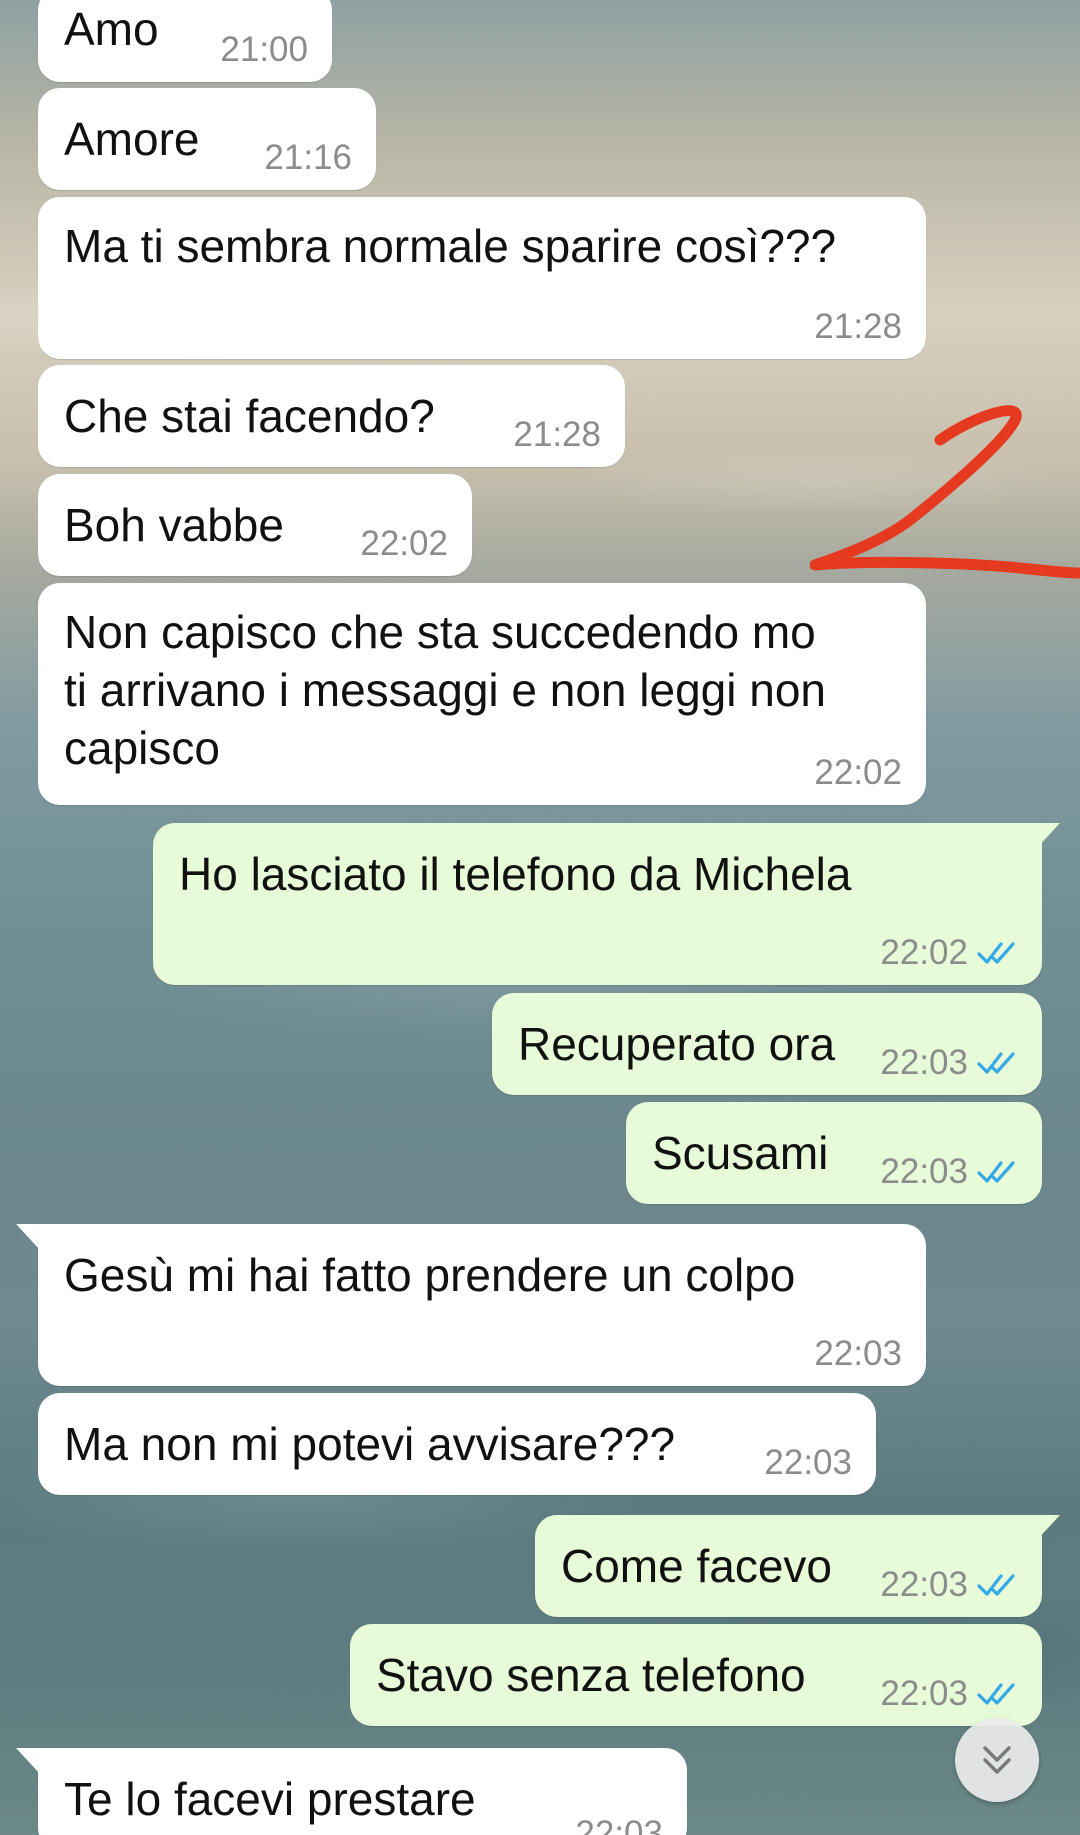 This screenshot has height=1835, width=1080. What do you see at coordinates (430, 1275) in the screenshot?
I see `message-text: Gesù mi hai fatto prendere un colpo` at bounding box center [430, 1275].